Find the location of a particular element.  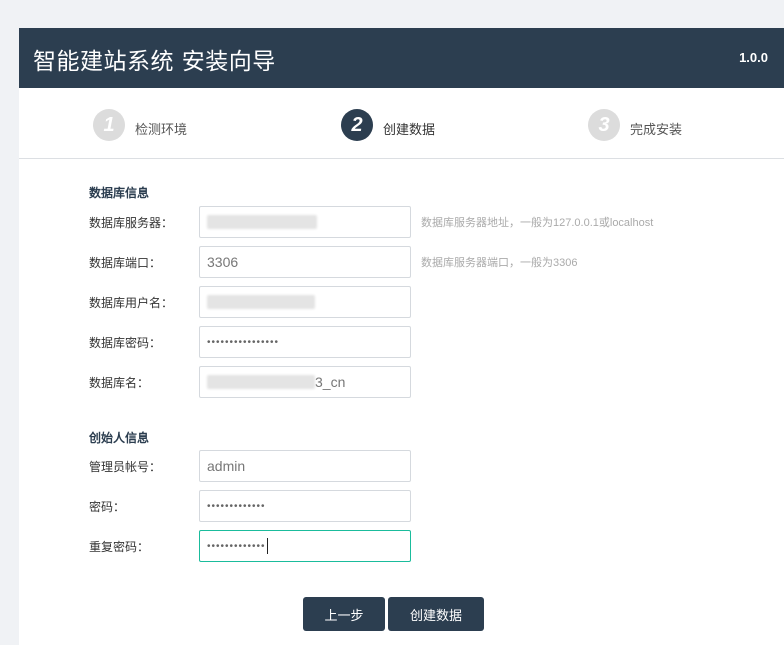

db-user-label: 数据库用户名： is located at coordinates (131, 302).